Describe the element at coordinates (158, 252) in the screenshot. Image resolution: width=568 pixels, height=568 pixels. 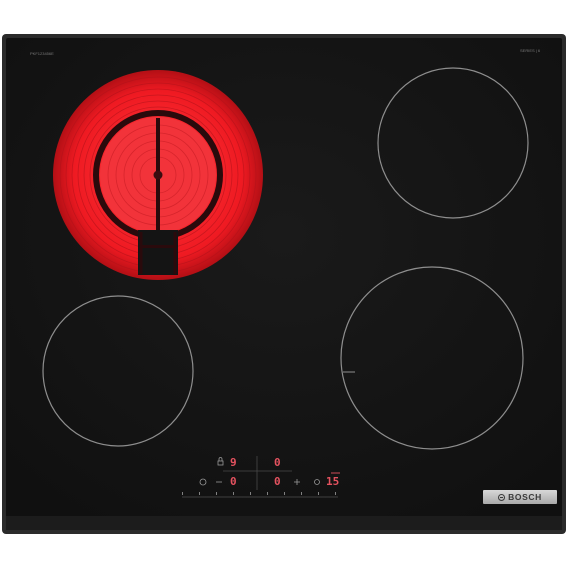
I see `terminal-gap` at that location.